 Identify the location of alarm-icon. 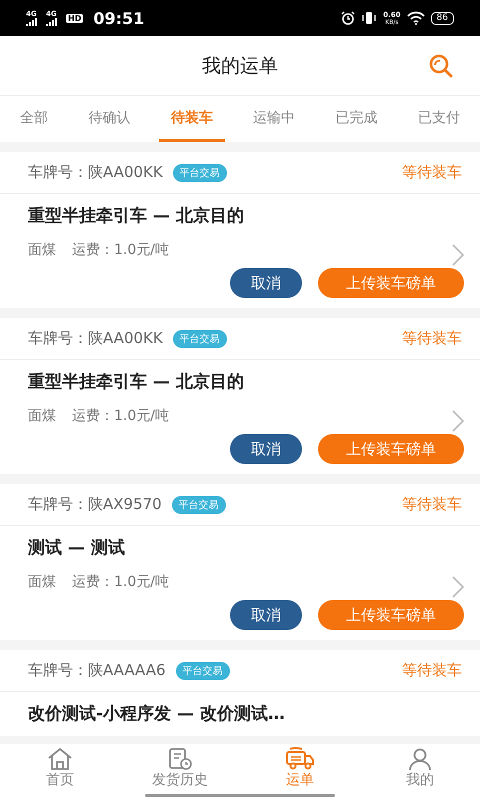
(348, 18).